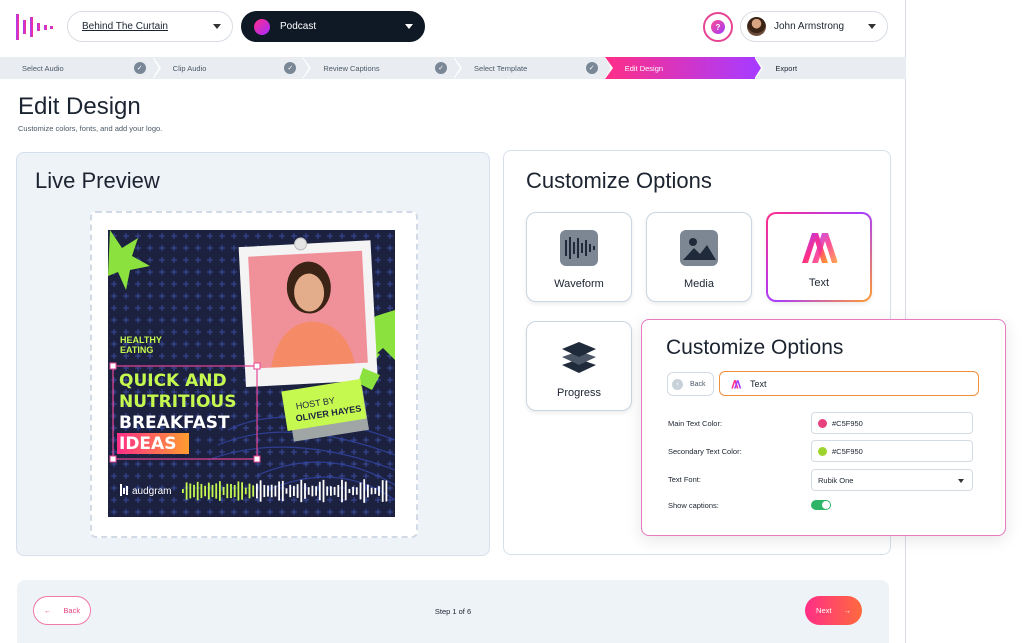 This screenshot has height=643, width=1024. I want to click on project-select: Behind The Curtain, so click(150, 26).